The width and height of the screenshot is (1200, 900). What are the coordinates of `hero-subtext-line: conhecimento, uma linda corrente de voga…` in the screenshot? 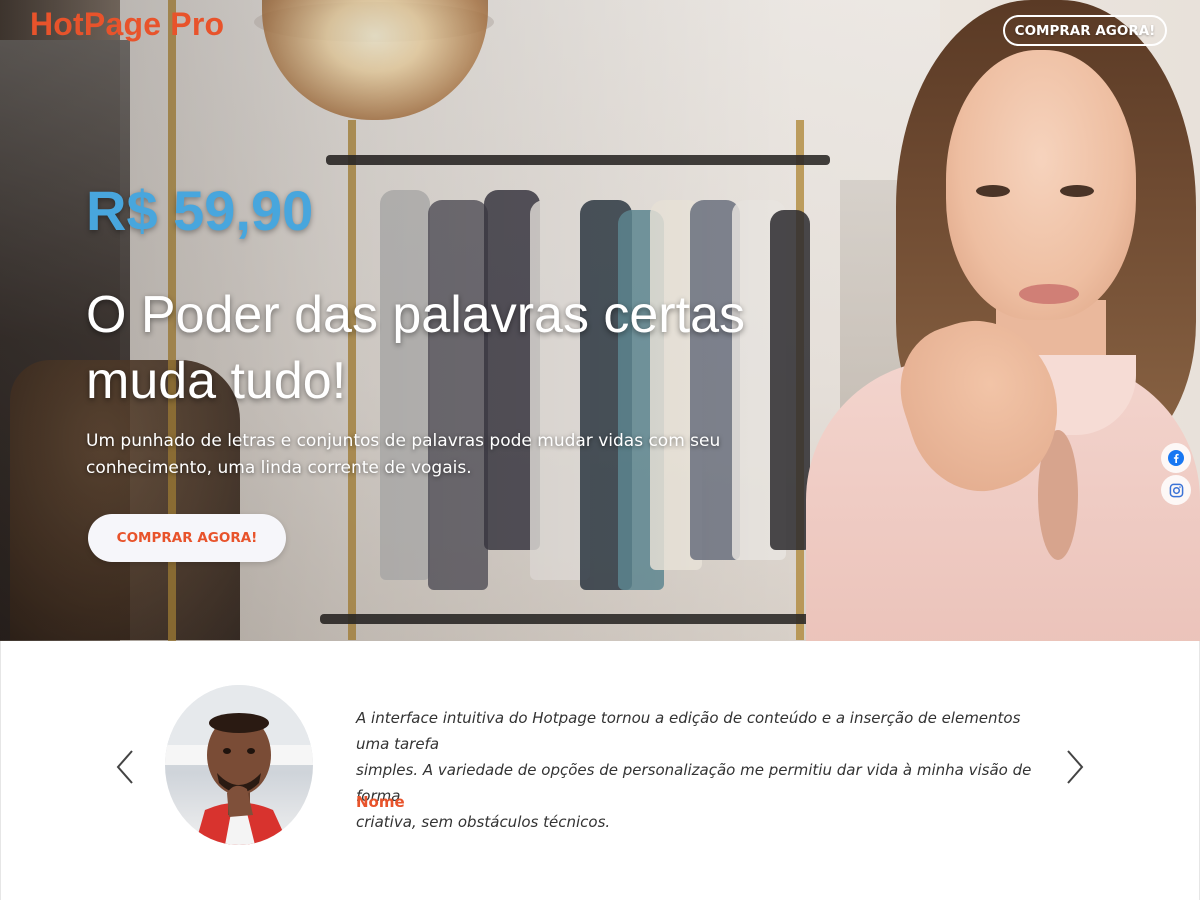 It's located at (279, 468).